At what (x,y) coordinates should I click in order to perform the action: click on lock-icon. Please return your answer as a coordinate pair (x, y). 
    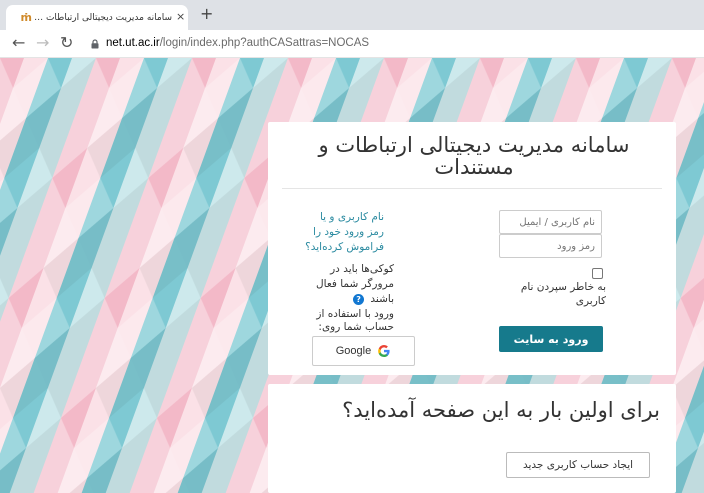
    Looking at the image, I should click on (95, 44).